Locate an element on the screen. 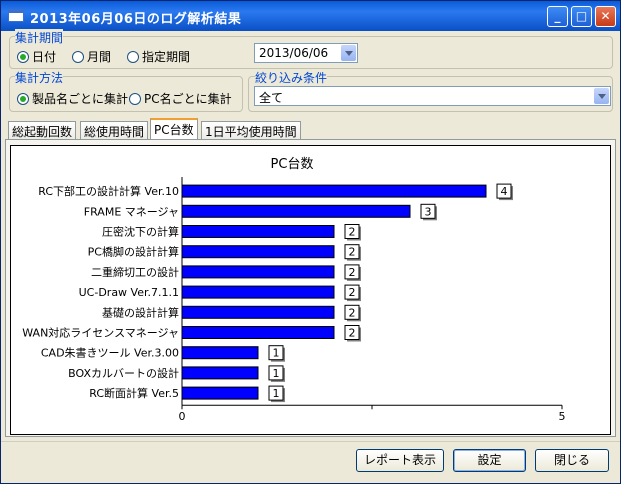  filter-select-value: 全て is located at coordinates (271, 98).